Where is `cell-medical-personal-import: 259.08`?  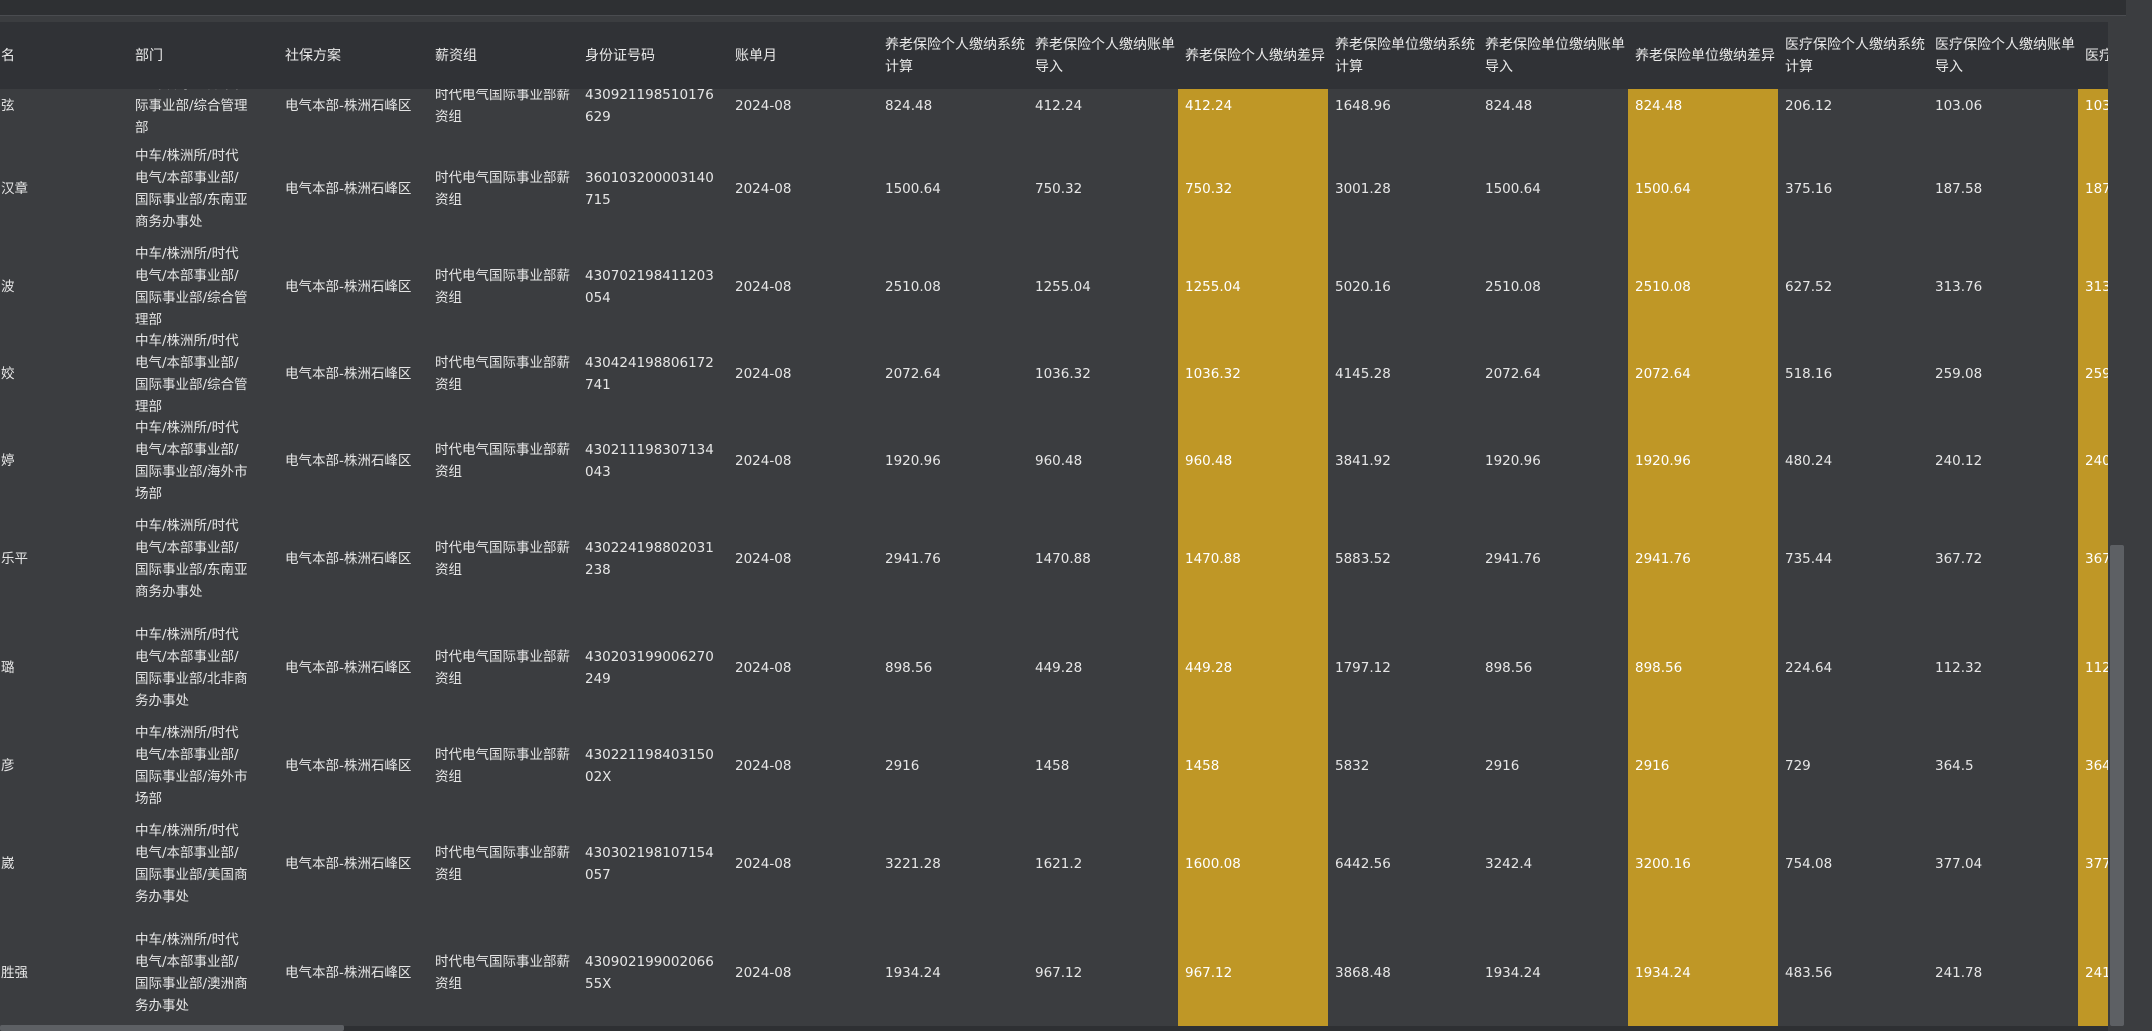 cell-medical-personal-import: 259.08 is located at coordinates (2003, 373).